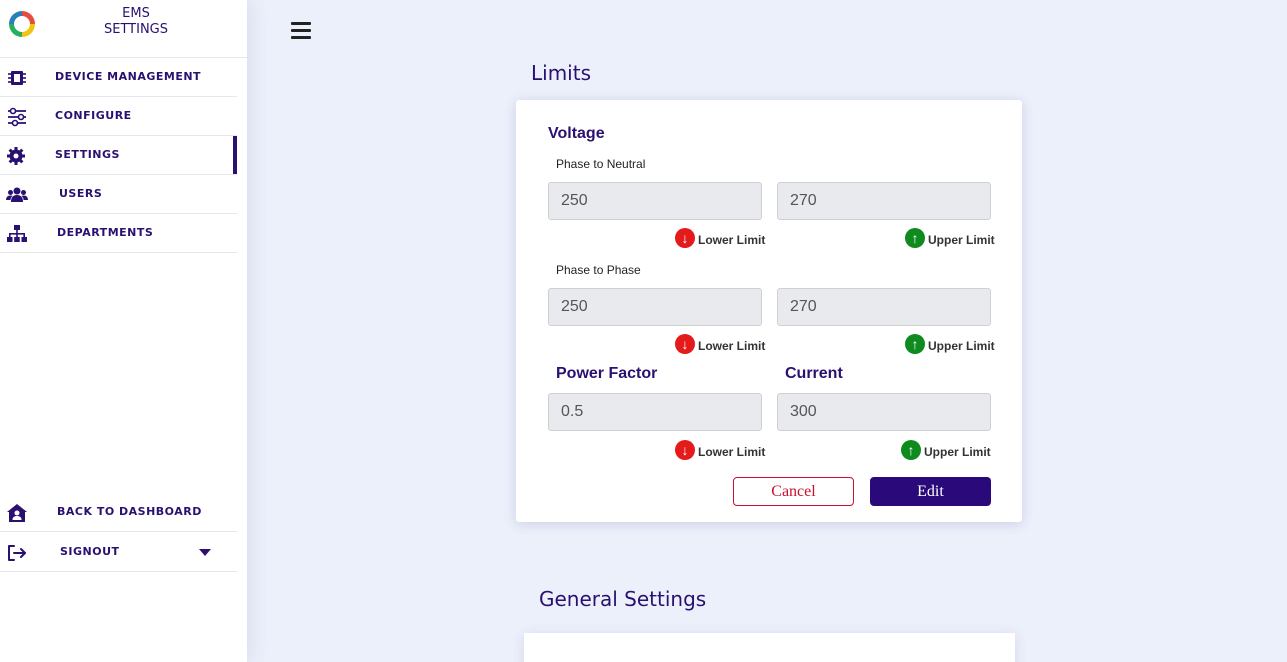 Image resolution: width=1287 pixels, height=662 pixels. I want to click on chevron-down-icon, so click(205, 552).